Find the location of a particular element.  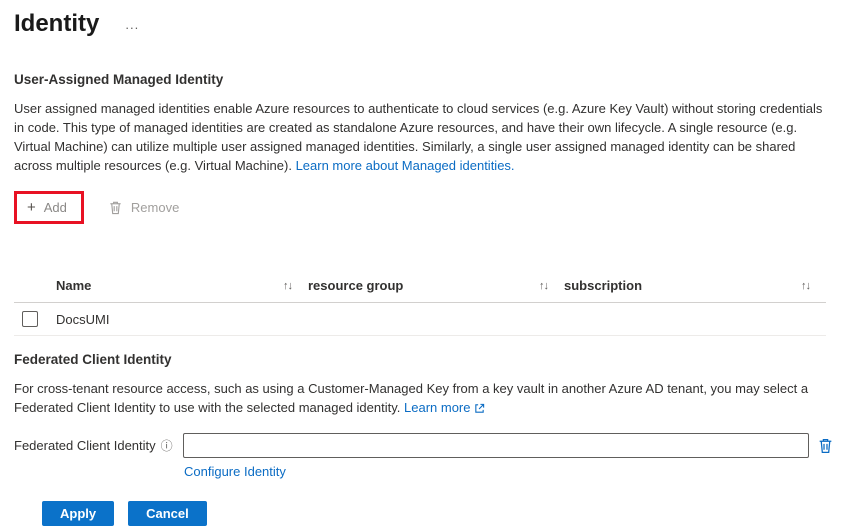

column-header-resource-group-label: resource group is located at coordinates (356, 285).